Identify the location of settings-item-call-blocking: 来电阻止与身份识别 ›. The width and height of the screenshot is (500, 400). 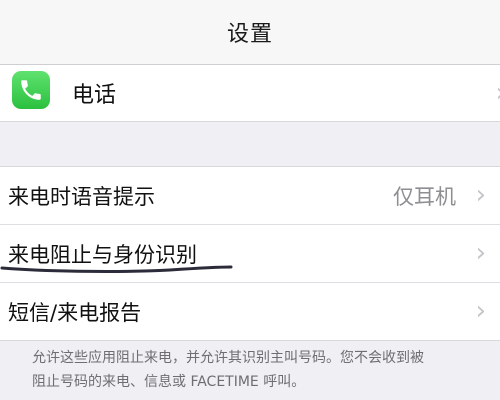
(250, 253).